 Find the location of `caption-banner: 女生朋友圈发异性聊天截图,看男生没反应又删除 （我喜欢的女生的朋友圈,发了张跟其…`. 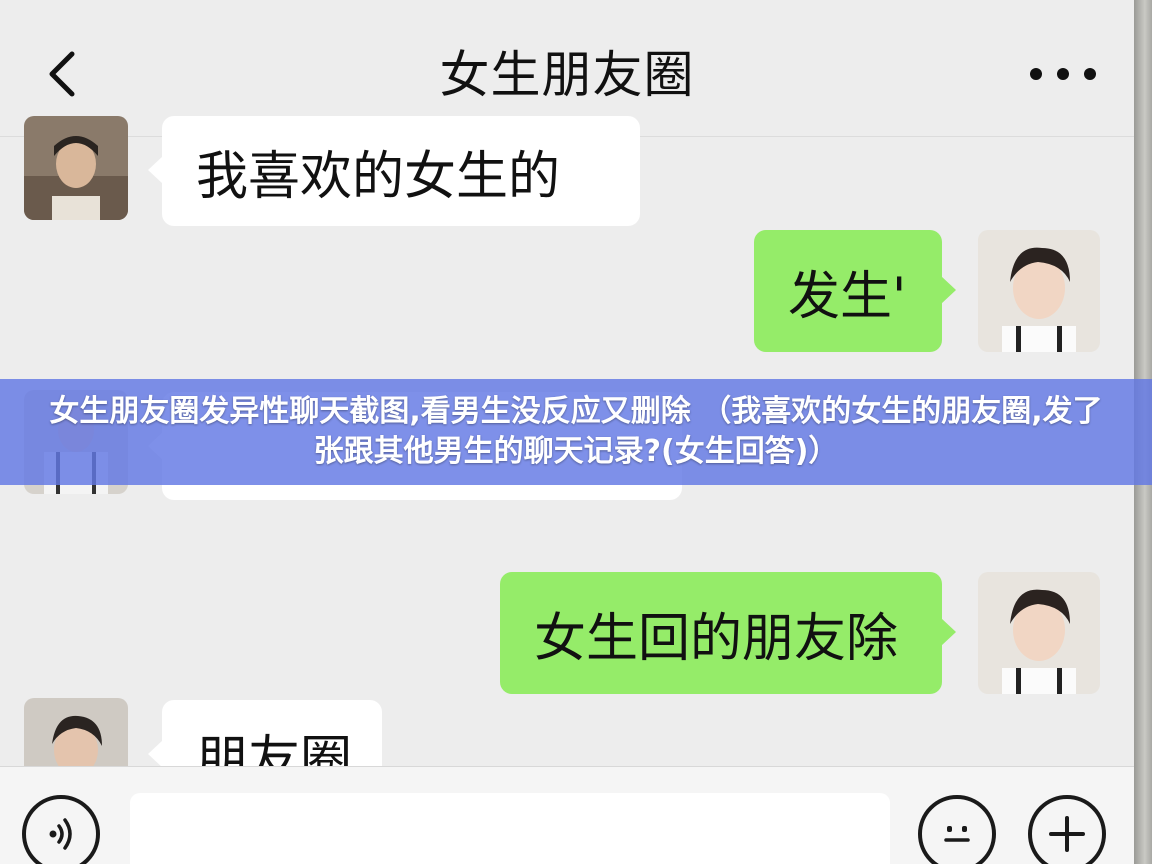

caption-banner: 女生朋友圈发异性聊天截图,看男生没反应又删除 （我喜欢的女生的朋友圈,发了张跟其… is located at coordinates (576, 432).